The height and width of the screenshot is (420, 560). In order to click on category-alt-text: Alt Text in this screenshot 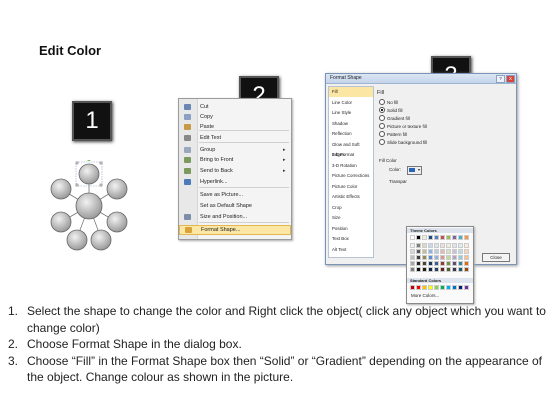, I will do `click(351, 250)`.